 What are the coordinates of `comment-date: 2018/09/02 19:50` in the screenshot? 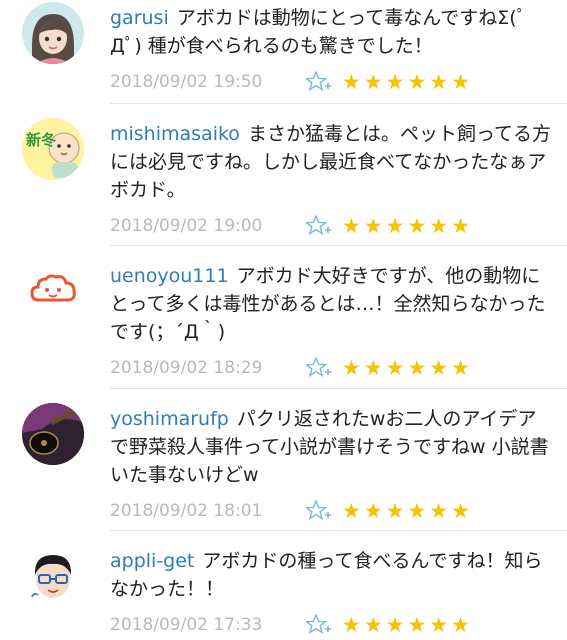 It's located at (186, 82).